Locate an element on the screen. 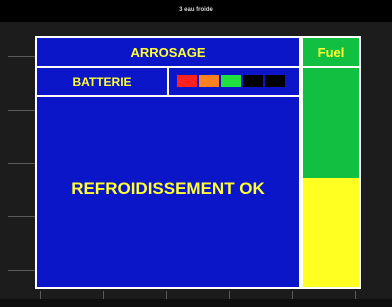  window-titlebar: 3 eau froide is located at coordinates (196, 11).